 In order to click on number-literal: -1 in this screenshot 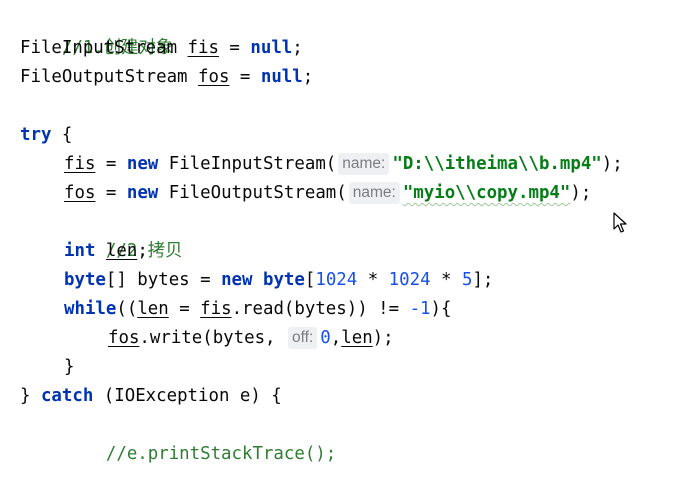, I will do `click(420, 309)`.